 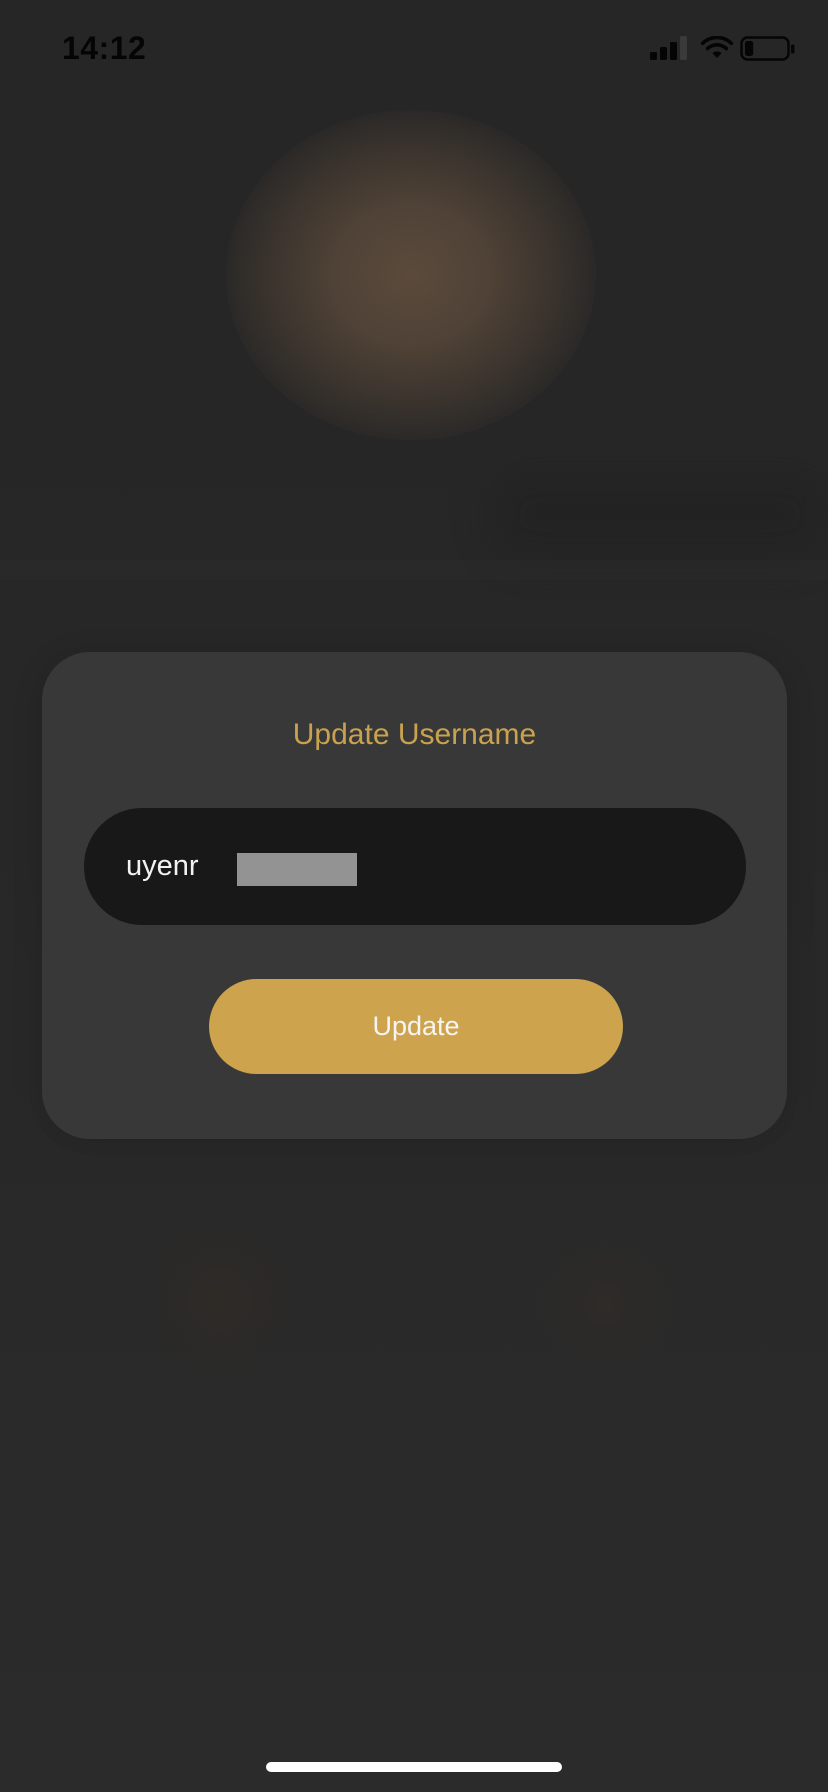 I want to click on home-indicator, so click(x=414, y=1767).